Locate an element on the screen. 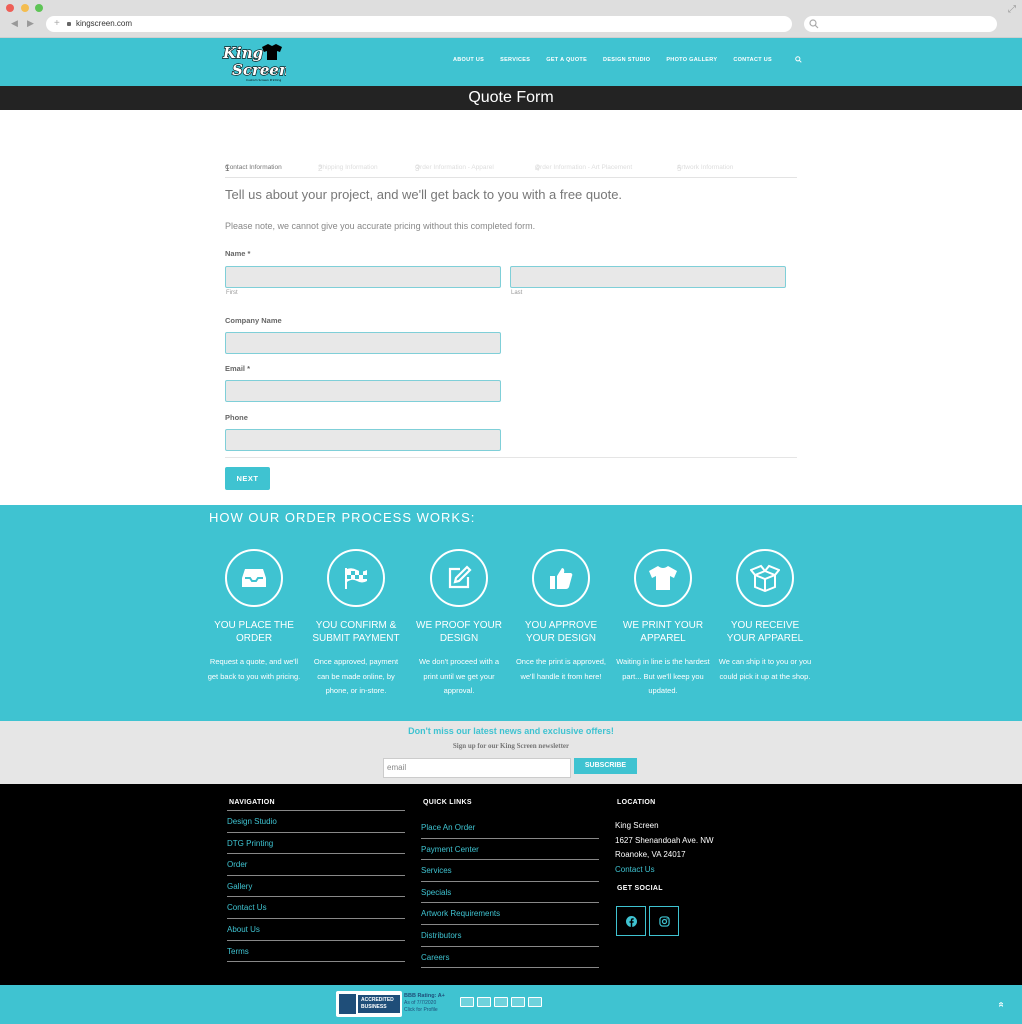 This screenshot has height=1024, width=1022. bbb-badge: ACCREDITED BUSINESS is located at coordinates (369, 1004).